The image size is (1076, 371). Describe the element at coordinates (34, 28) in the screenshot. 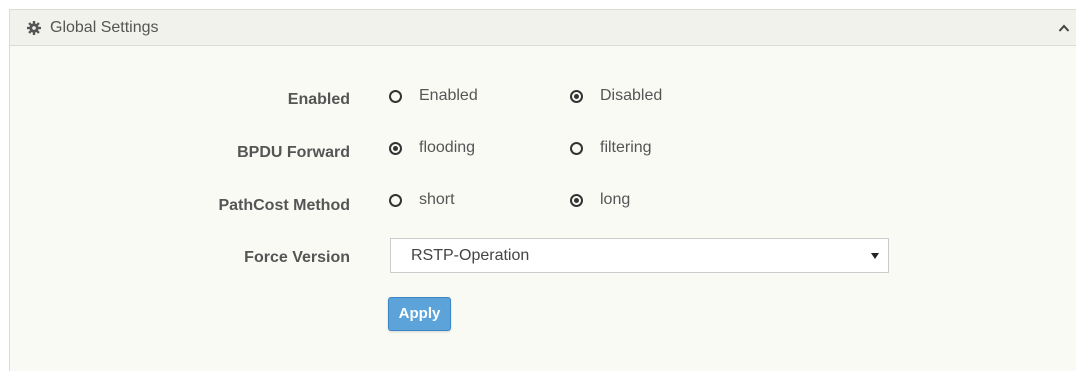

I see `gear-icon` at that location.